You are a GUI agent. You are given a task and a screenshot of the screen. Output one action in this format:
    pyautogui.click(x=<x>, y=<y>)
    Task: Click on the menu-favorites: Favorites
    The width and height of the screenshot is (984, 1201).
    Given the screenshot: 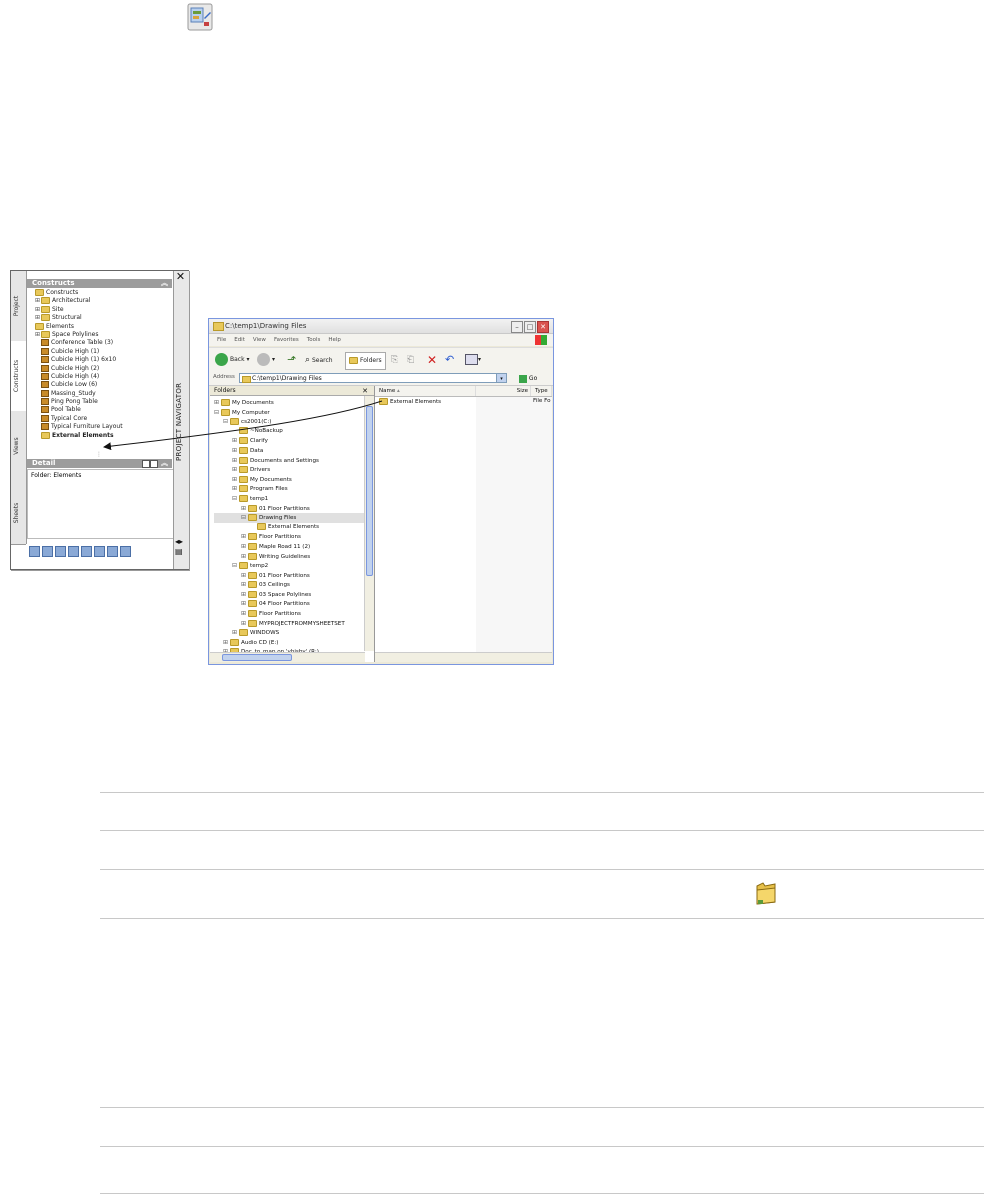 What is the action you would take?
    pyautogui.click(x=286, y=340)
    